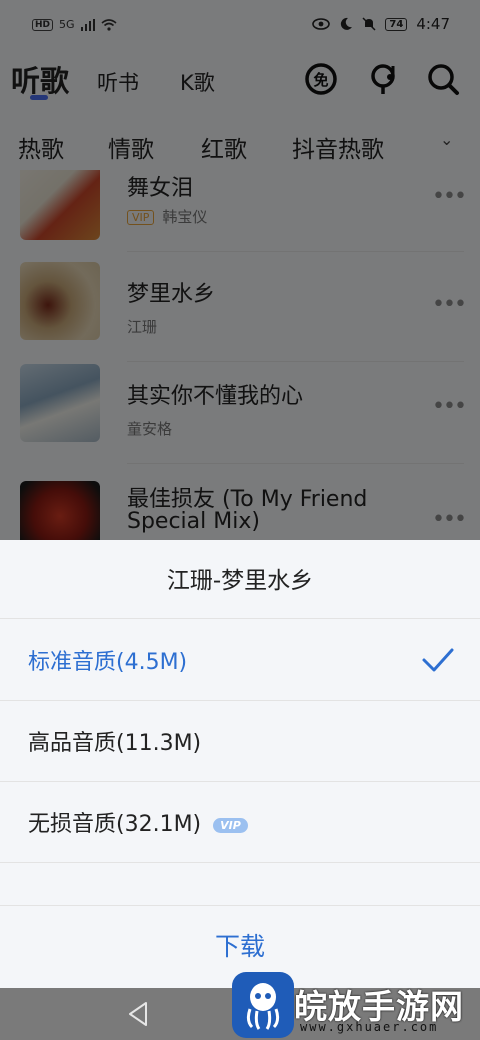  What do you see at coordinates (240, 741) in the screenshot?
I see `quality-option-high: 高品音质(11.3M)` at bounding box center [240, 741].